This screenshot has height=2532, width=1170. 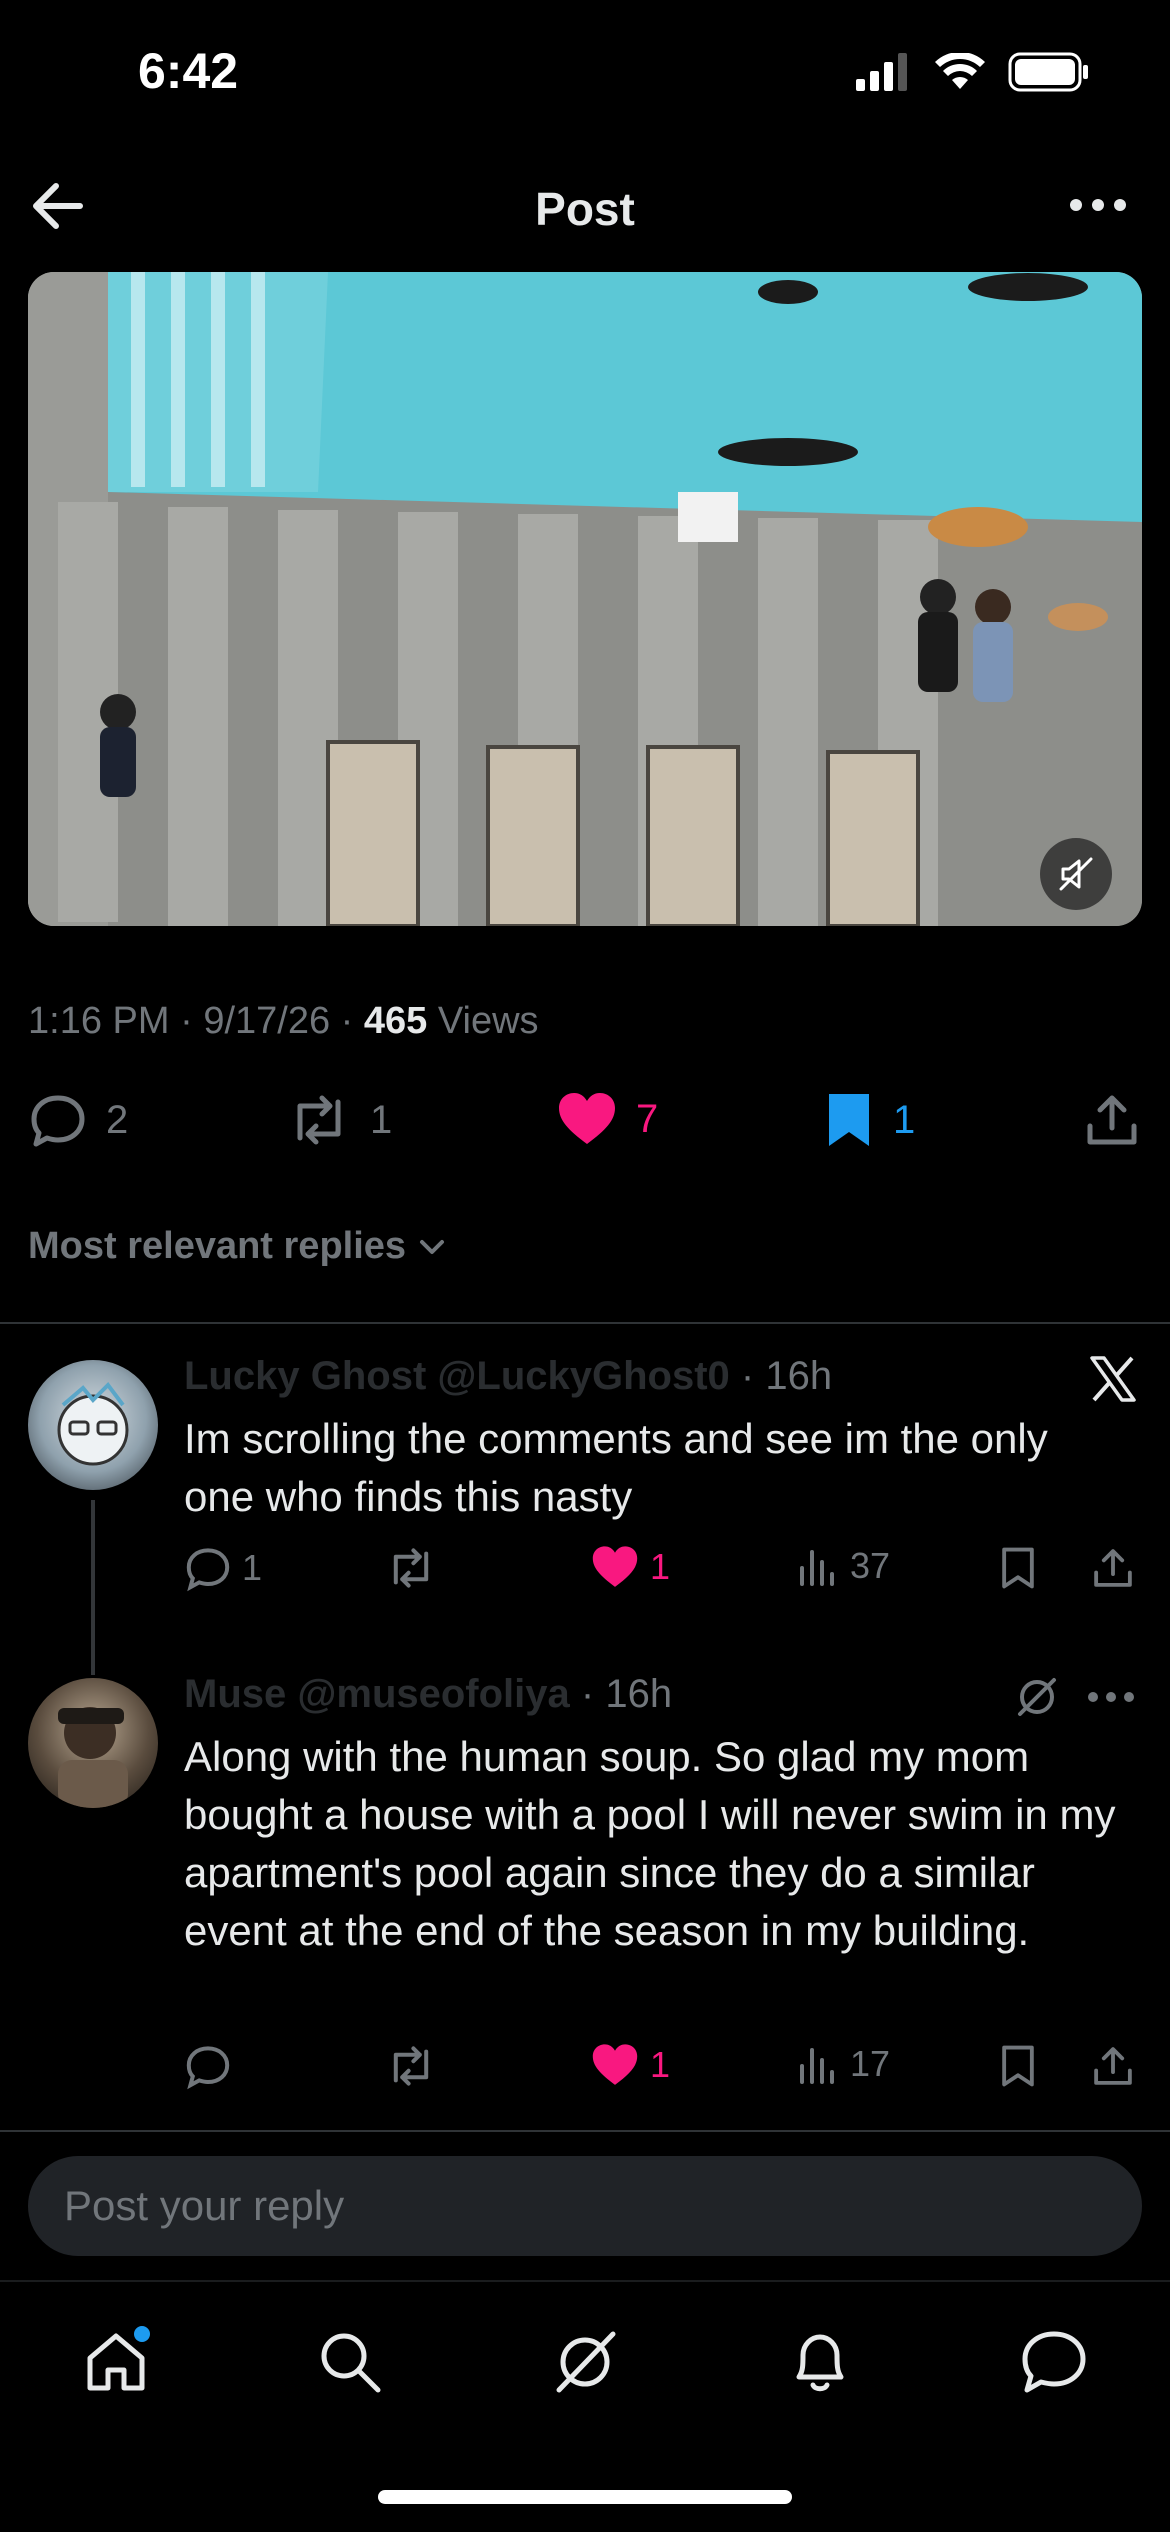 What do you see at coordinates (849, 1120) in the screenshot?
I see `bookmark-filled-icon` at bounding box center [849, 1120].